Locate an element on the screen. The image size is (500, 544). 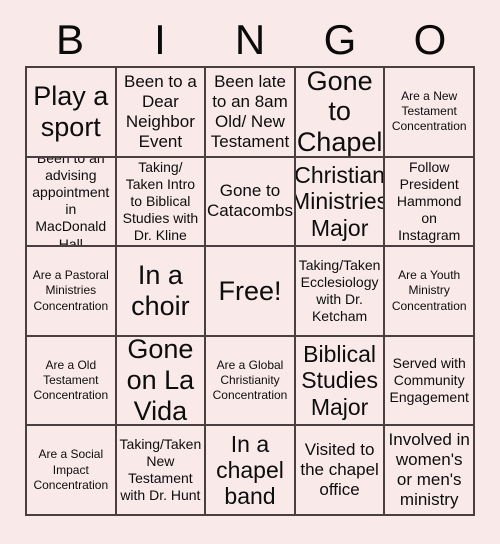
bingo-cell: In a choir is located at coordinates (161, 292).